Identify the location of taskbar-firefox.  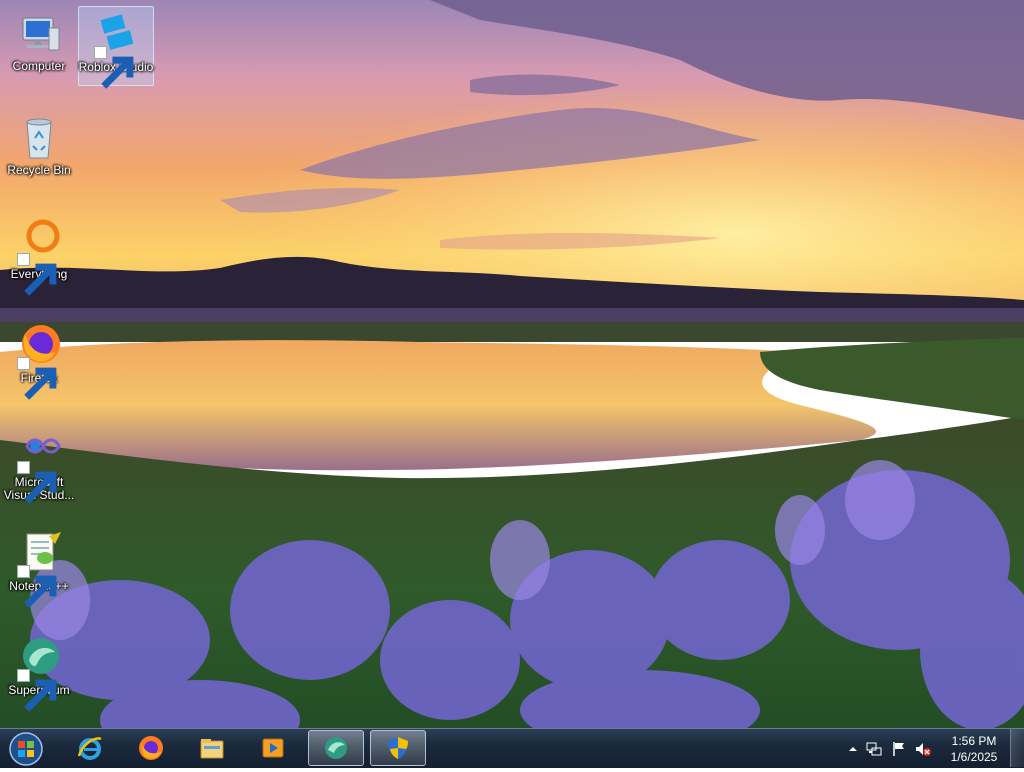
(151, 748).